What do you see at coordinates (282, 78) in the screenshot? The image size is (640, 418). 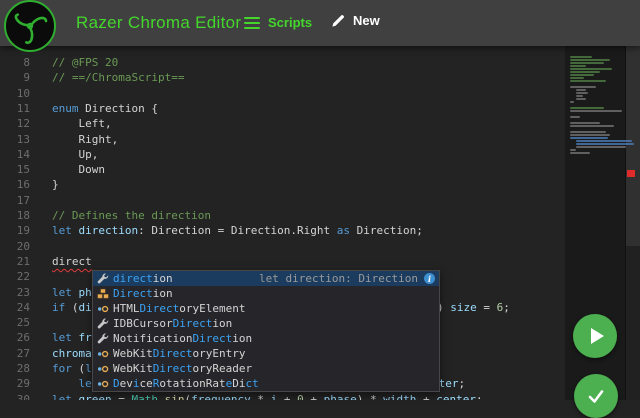 I see `code-line: 9 // ==/ChromaScript==` at bounding box center [282, 78].